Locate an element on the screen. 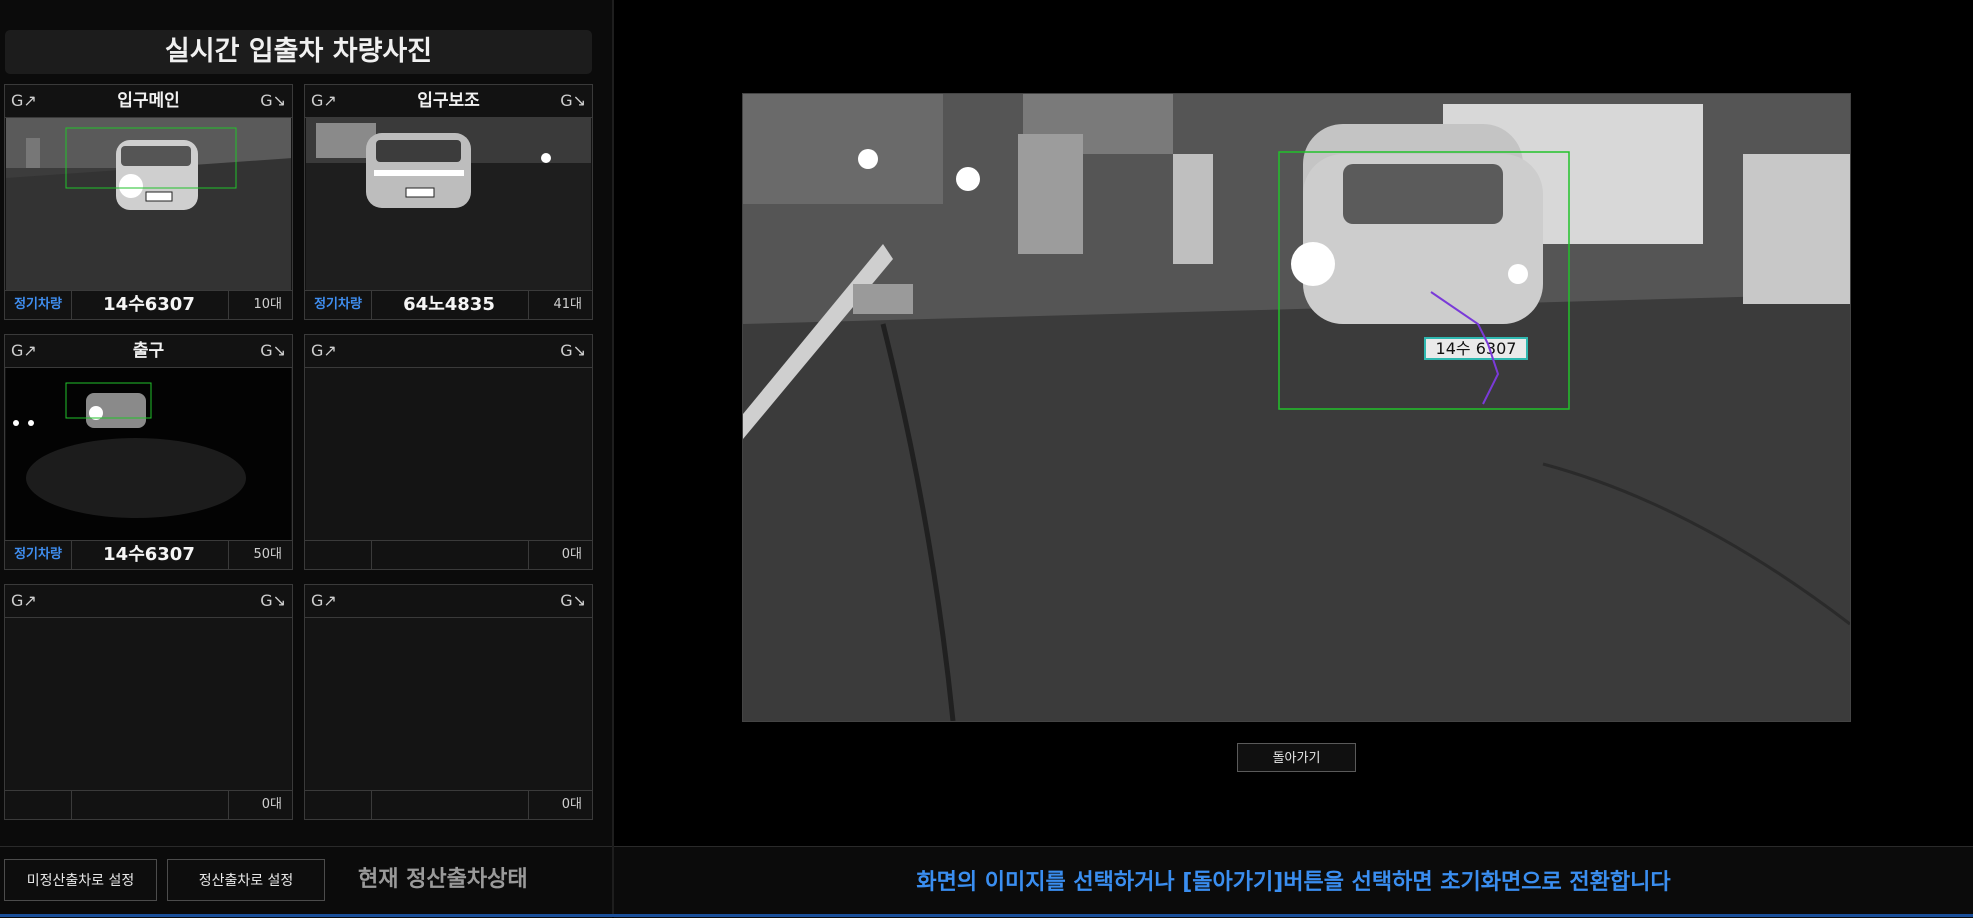 This screenshot has width=1973, height=918. vehicle-count: 50대 is located at coordinates (260, 555).